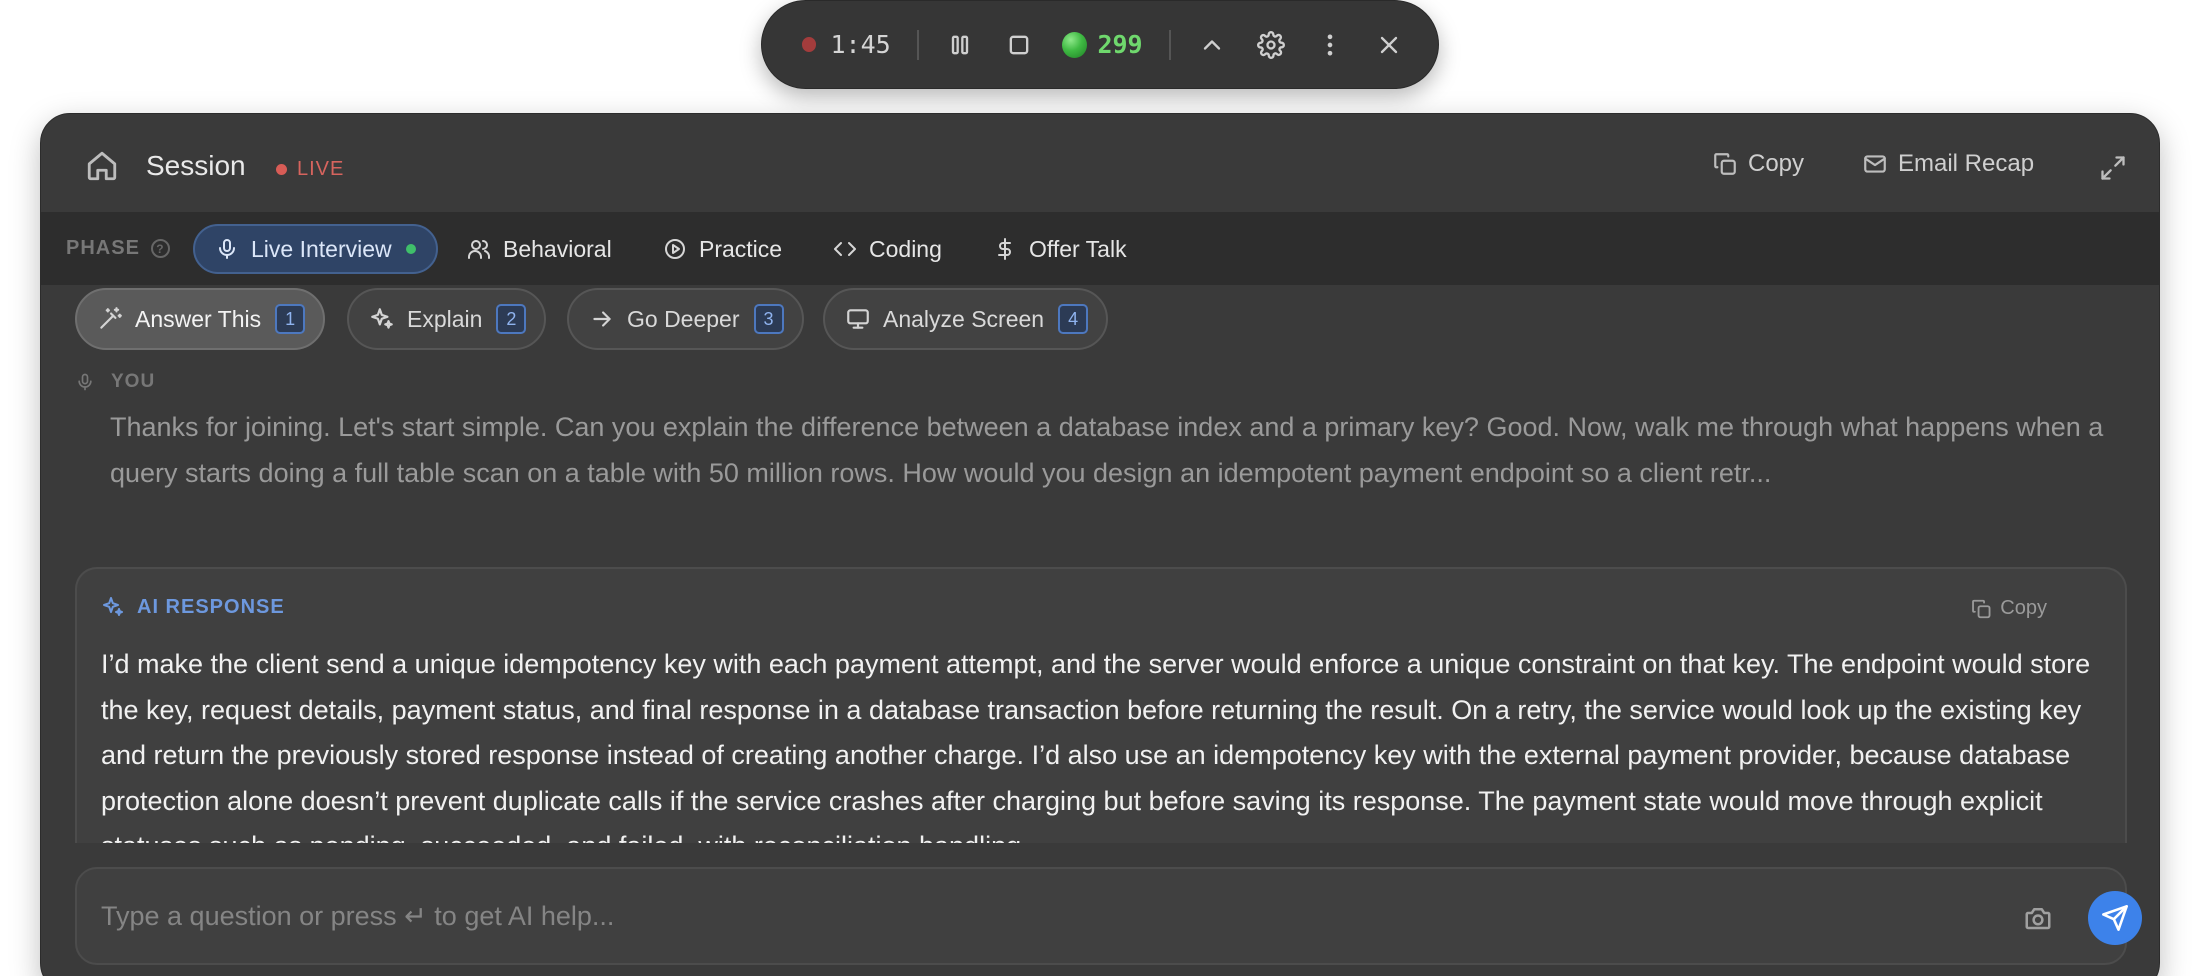 Image resolution: width=2200 pixels, height=976 pixels. I want to click on composer, so click(1108, 916).